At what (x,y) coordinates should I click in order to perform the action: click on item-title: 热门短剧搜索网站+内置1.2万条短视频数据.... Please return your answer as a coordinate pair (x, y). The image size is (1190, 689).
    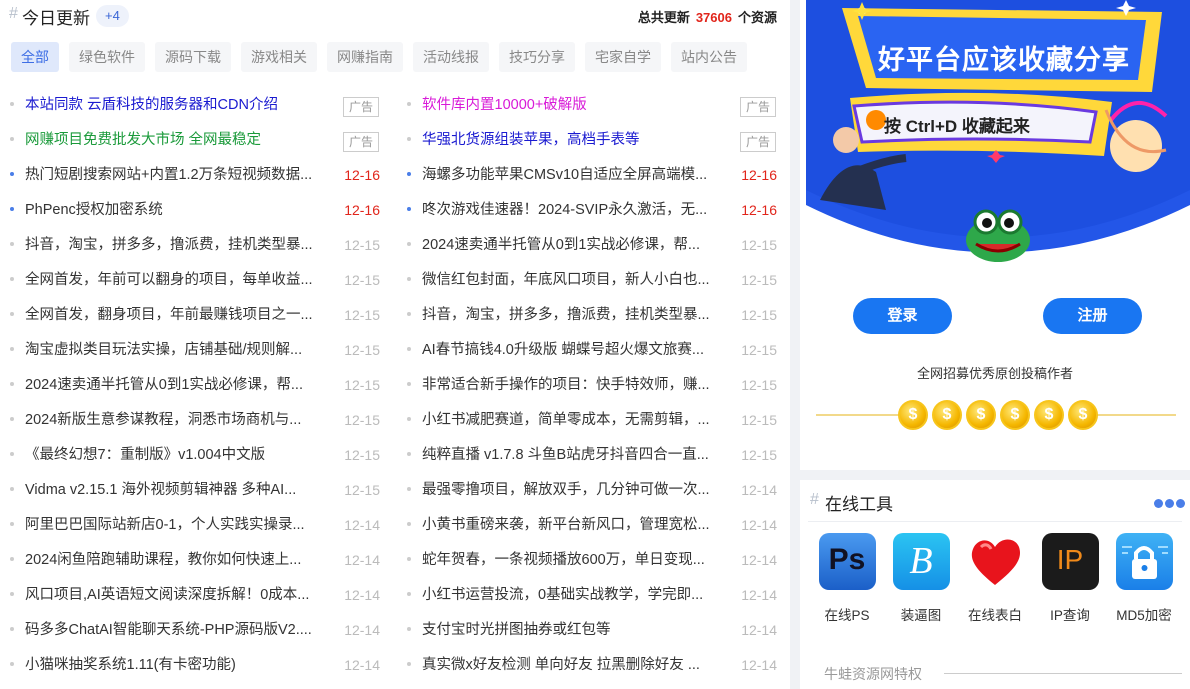
    Looking at the image, I should click on (176, 175).